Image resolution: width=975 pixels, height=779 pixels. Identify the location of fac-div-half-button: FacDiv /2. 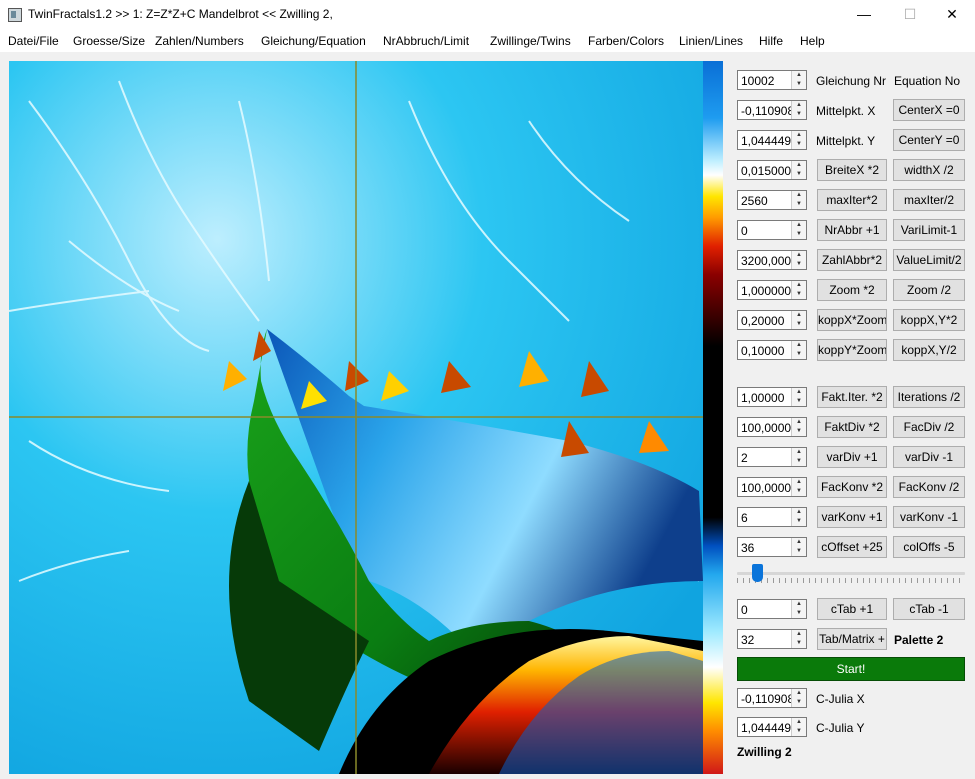
(929, 427).